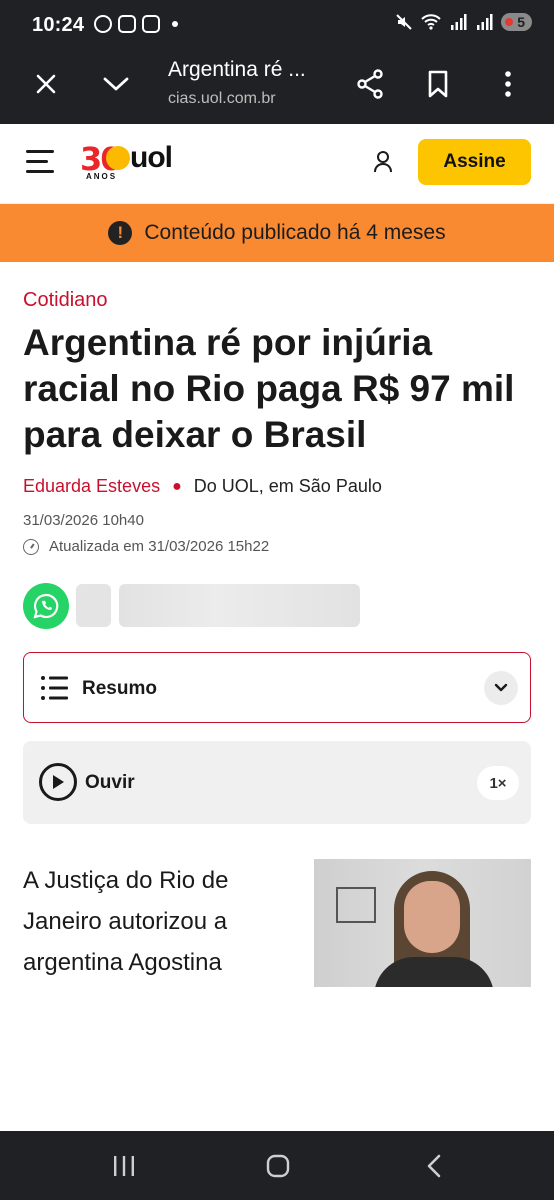  I want to click on bookmark-icon, so click(438, 84).